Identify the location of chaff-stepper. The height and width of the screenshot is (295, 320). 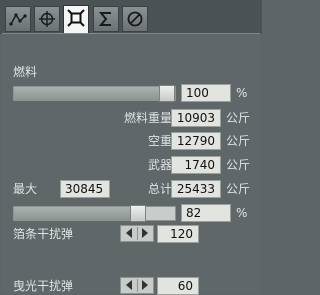
(137, 233).